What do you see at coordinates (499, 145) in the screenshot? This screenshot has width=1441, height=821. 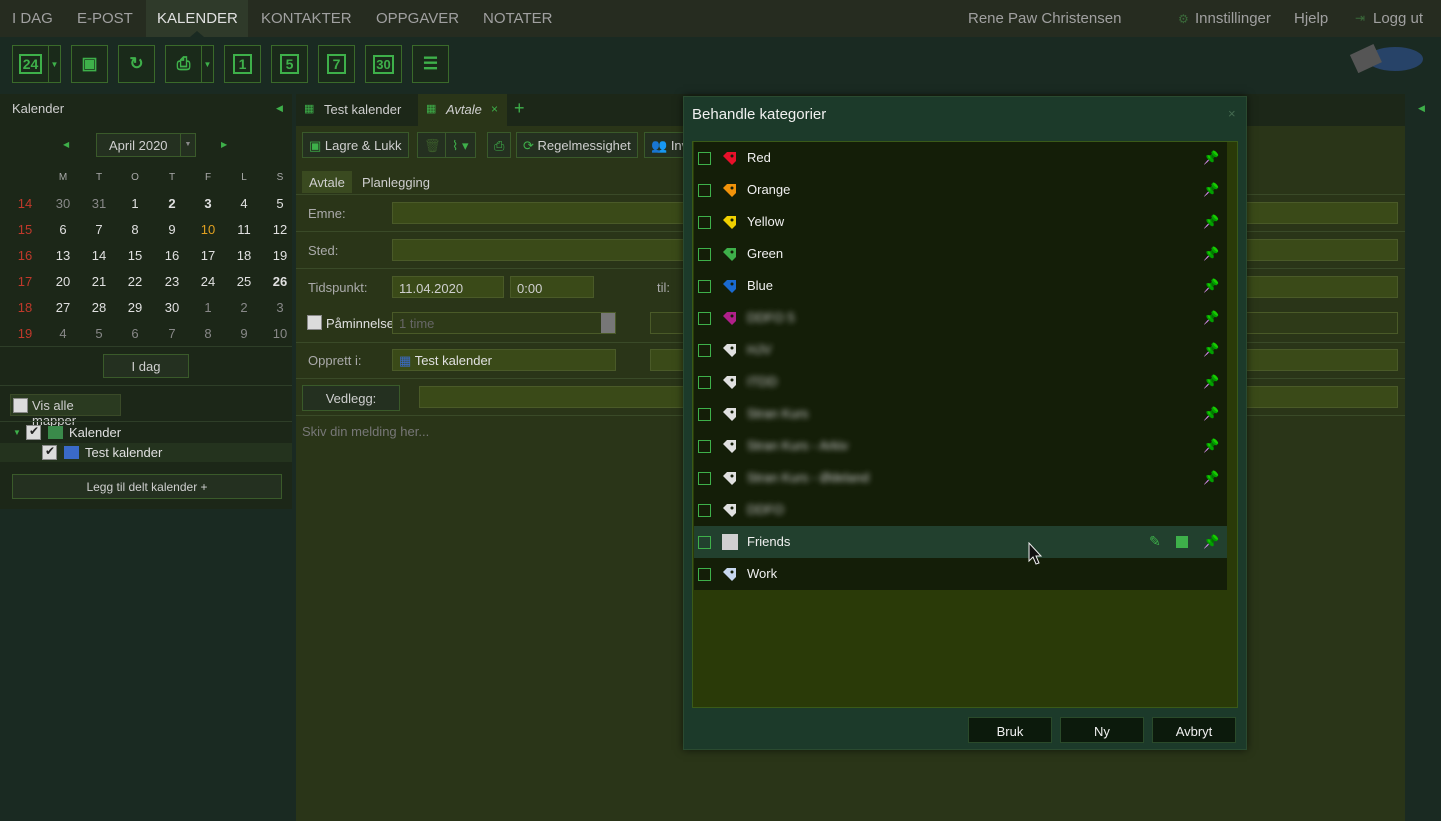 I see `print-appointment-button: ⎙` at bounding box center [499, 145].